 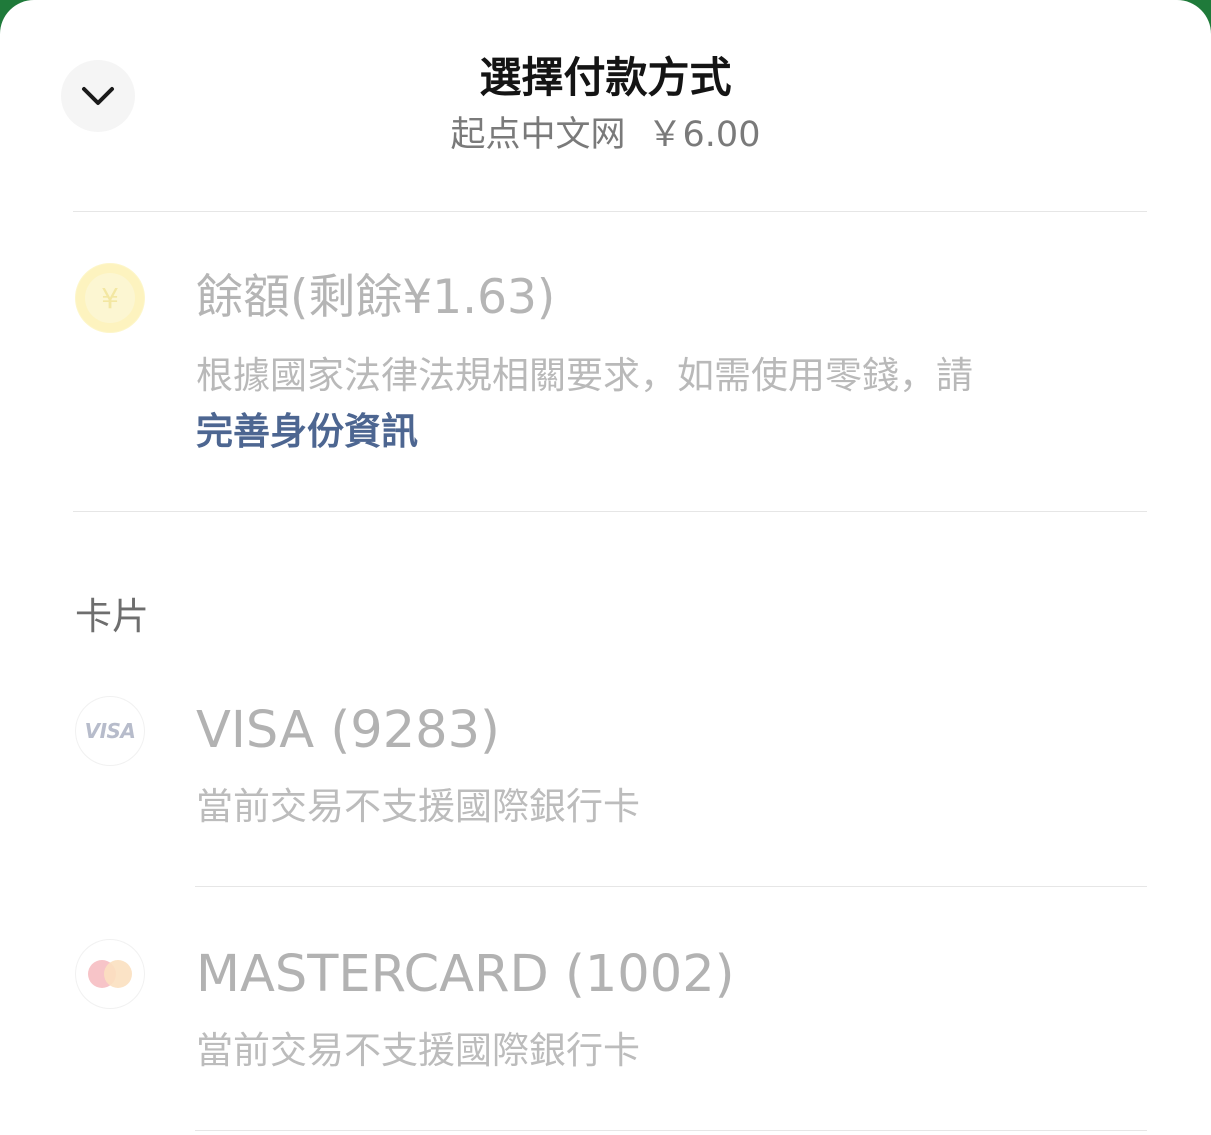 I want to click on balance-description: 根據國家法律法規相關要求，如需使用零錢，請 完善身份資訊, so click(x=596, y=404).